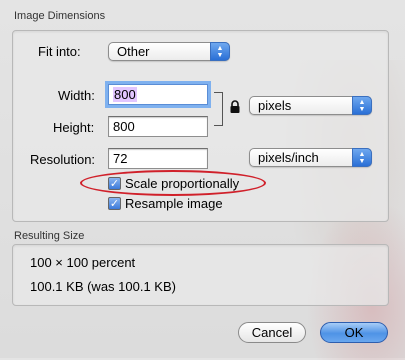 This screenshot has height=360, width=405. I want to click on width-value: 800, so click(125, 94).